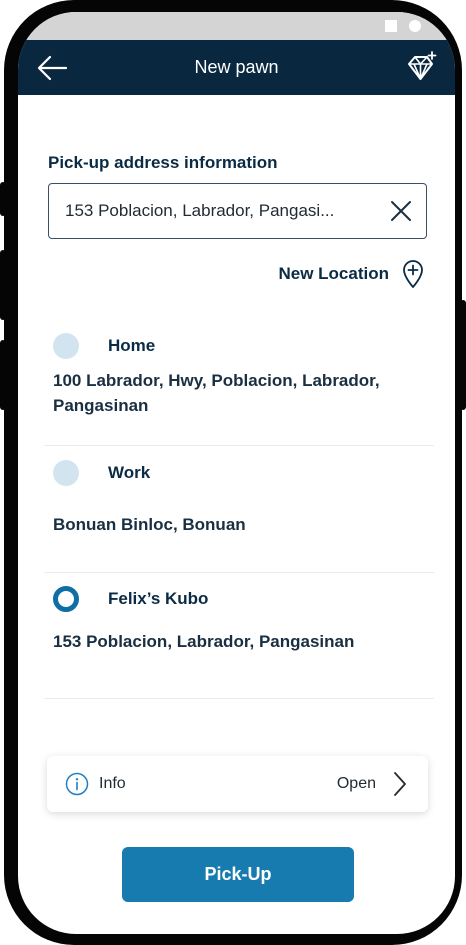 This screenshot has height=945, width=466. Describe the element at coordinates (77, 784) in the screenshot. I see `info-icon` at that location.